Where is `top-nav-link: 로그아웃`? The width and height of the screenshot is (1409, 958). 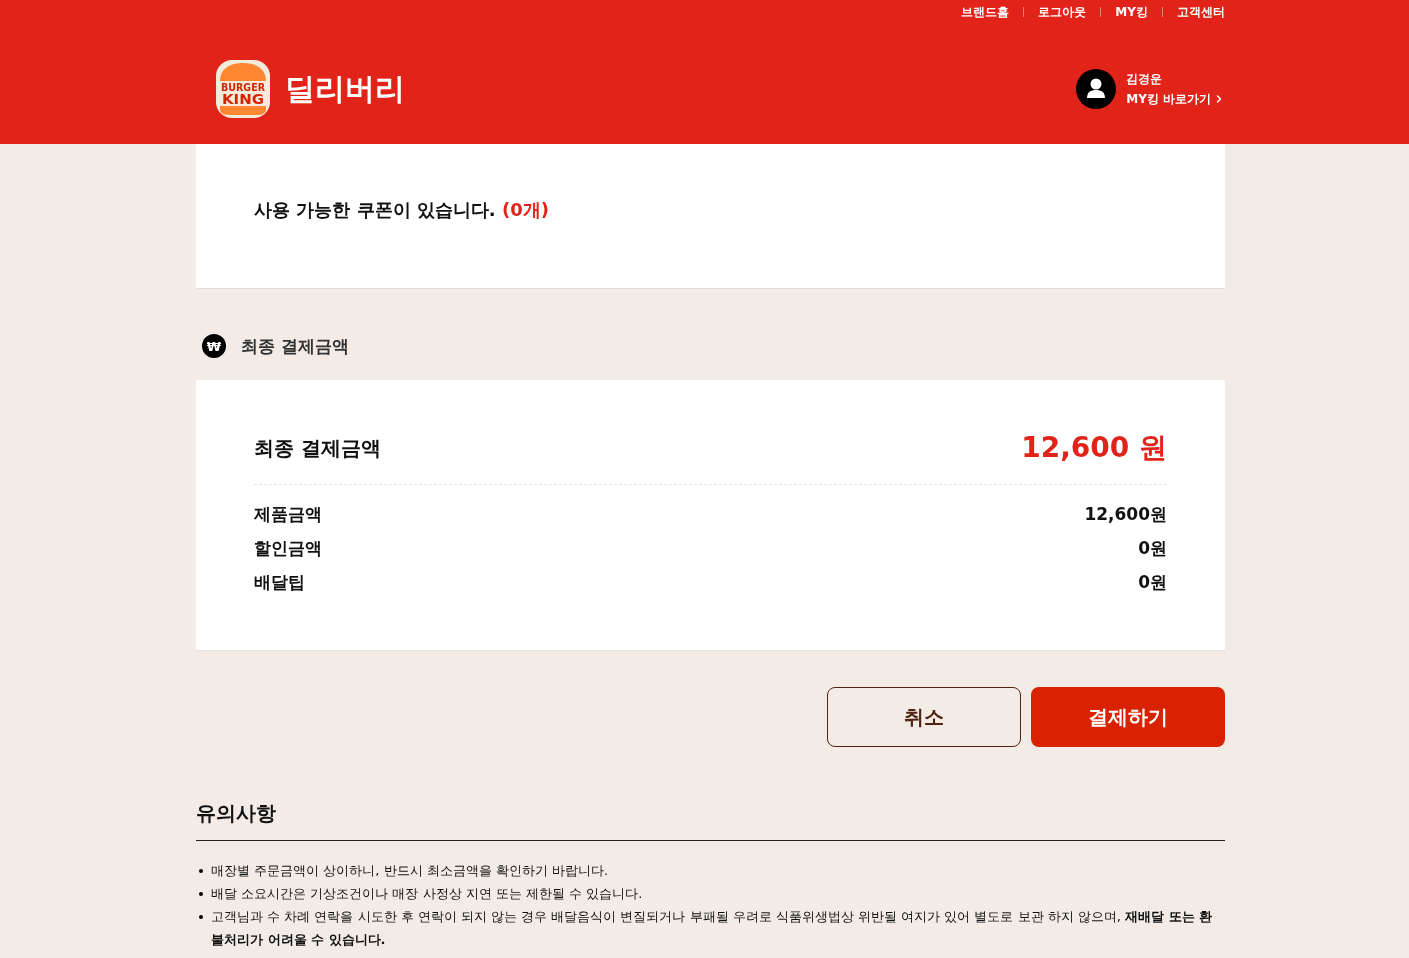
top-nav-link: 로그아웃 is located at coordinates (1062, 12).